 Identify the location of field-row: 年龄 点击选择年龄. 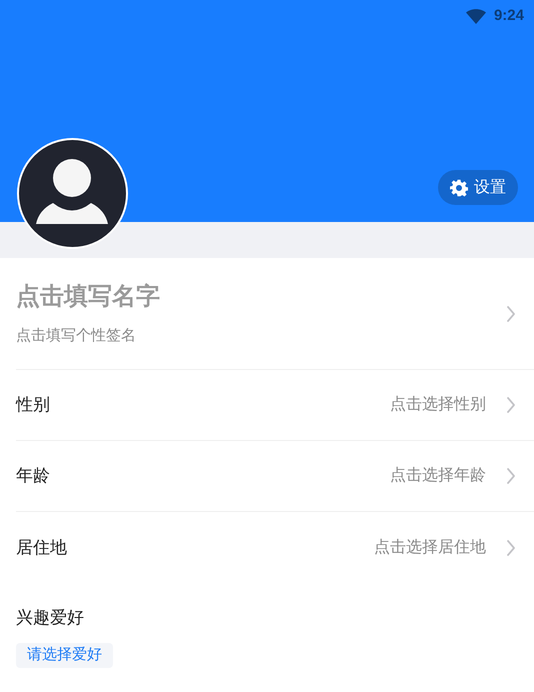
(275, 476).